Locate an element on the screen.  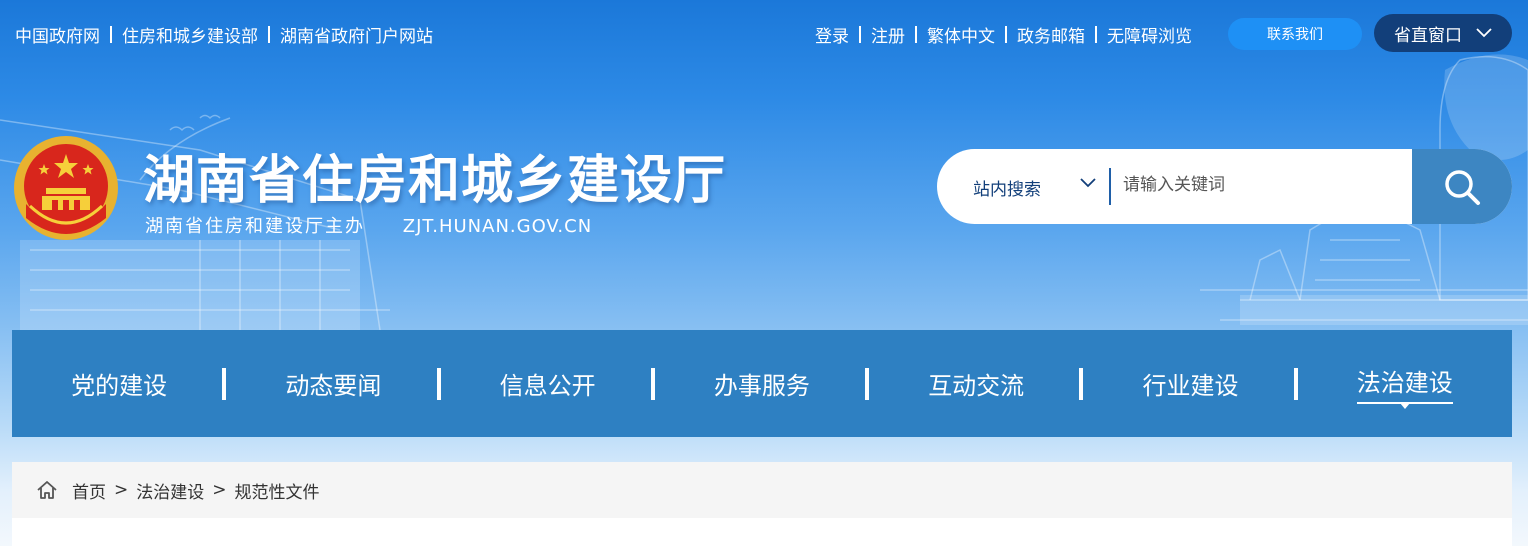
national-emblem-logo is located at coordinates (66, 188).